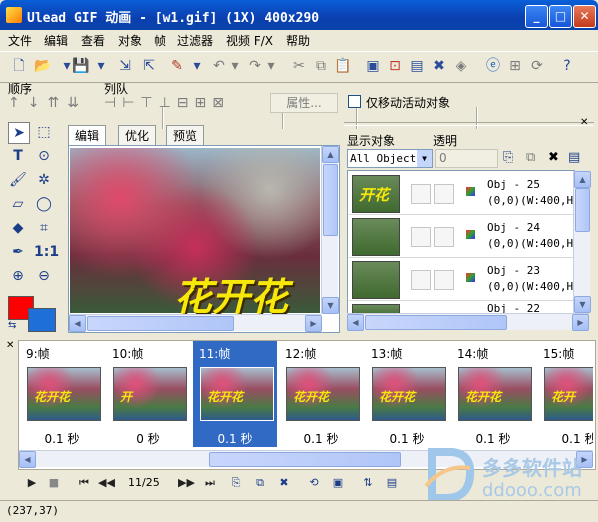  Describe the element at coordinates (81, 66) in the screenshot. I see `save-icon: 💾` at that location.